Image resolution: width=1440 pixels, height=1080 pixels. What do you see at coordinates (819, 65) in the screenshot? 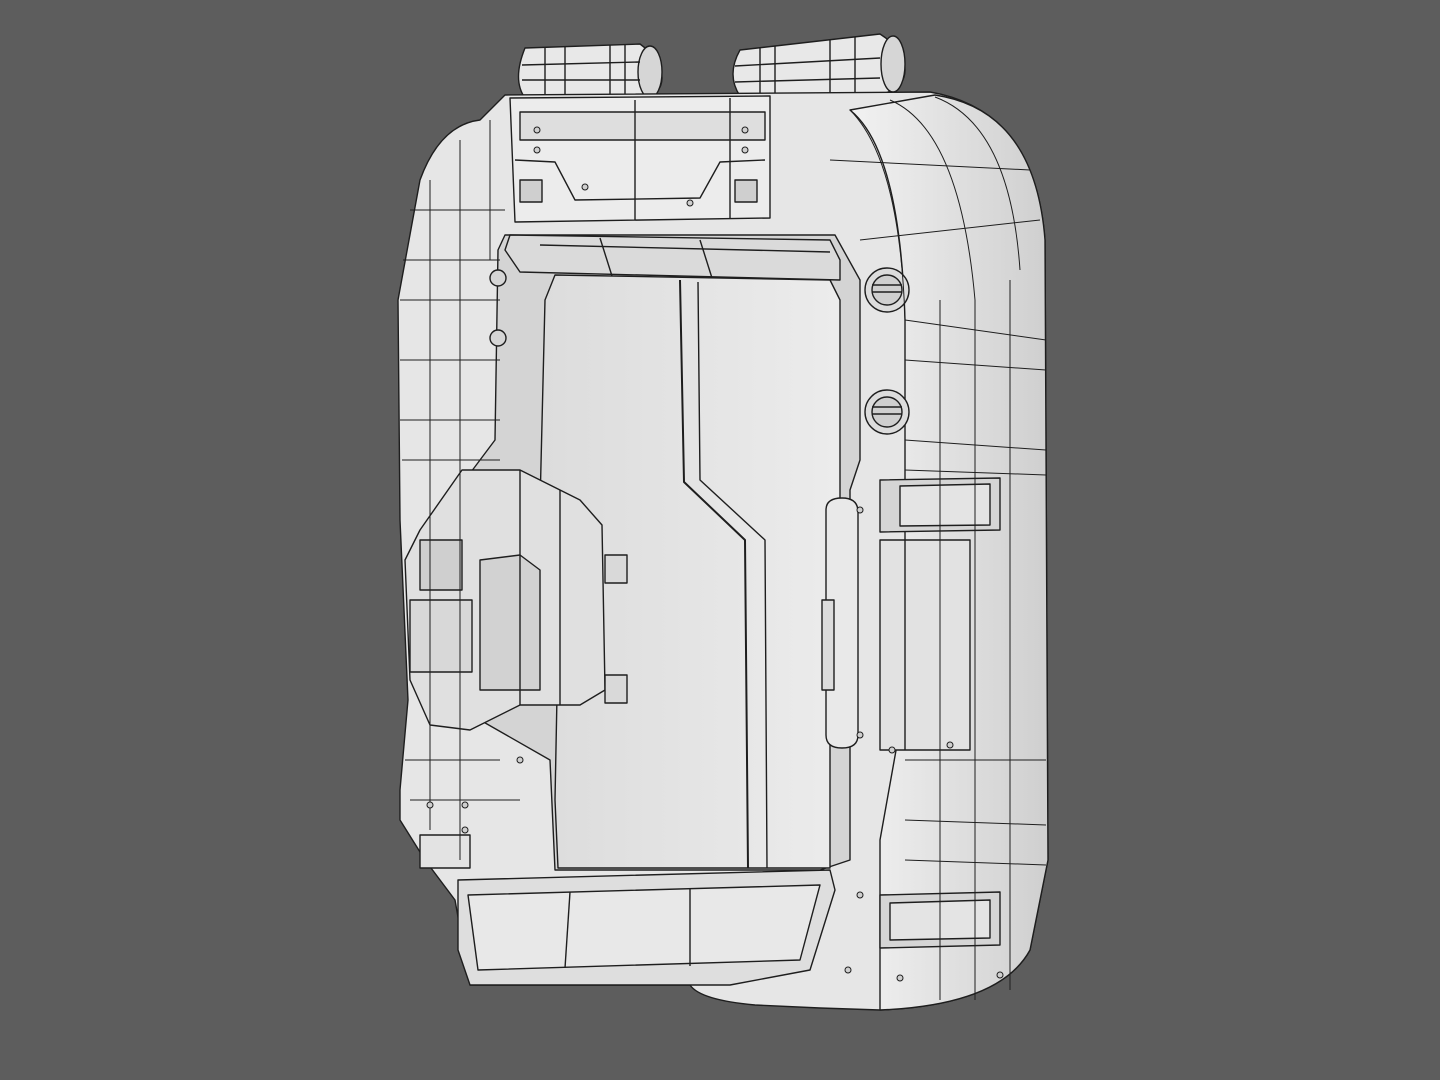
I see `top-pipe-right` at bounding box center [819, 65].